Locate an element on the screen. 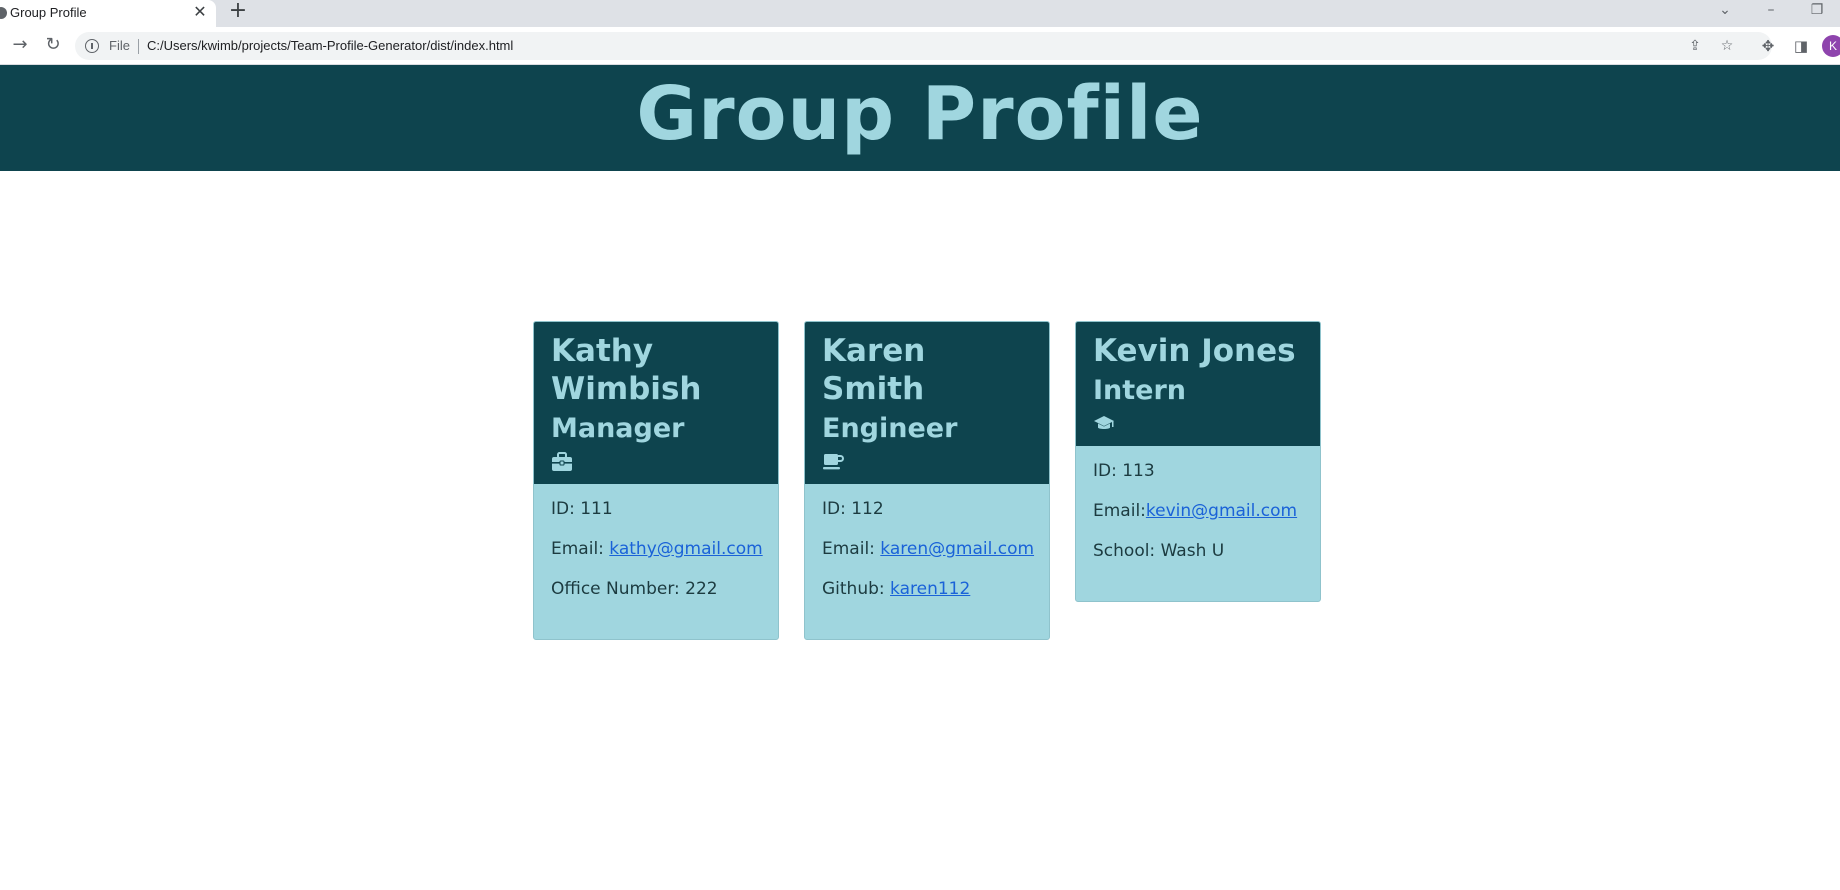 The image size is (1840, 890). share-icon: ⇪ is located at coordinates (1695, 46).